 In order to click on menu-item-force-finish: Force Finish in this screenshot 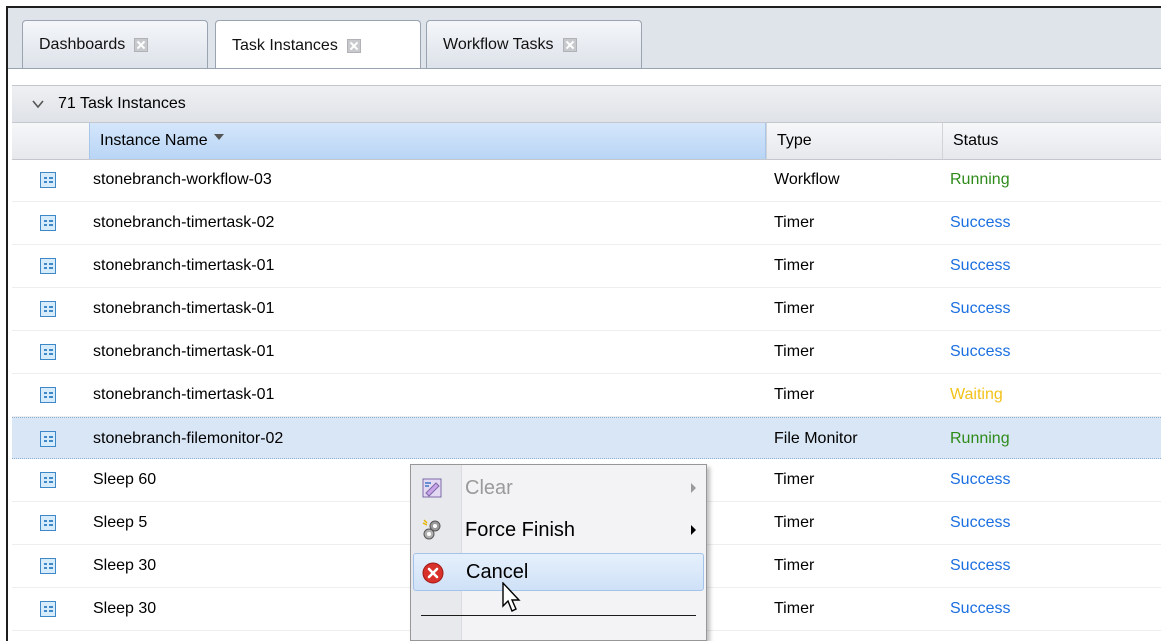, I will do `click(558, 530)`.